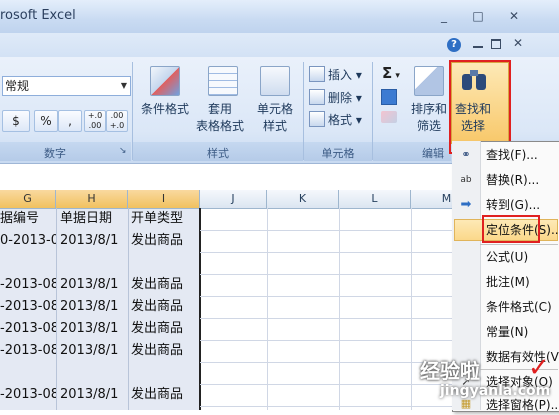  I want to click on edit-group-label: 编辑, so click(433, 153).